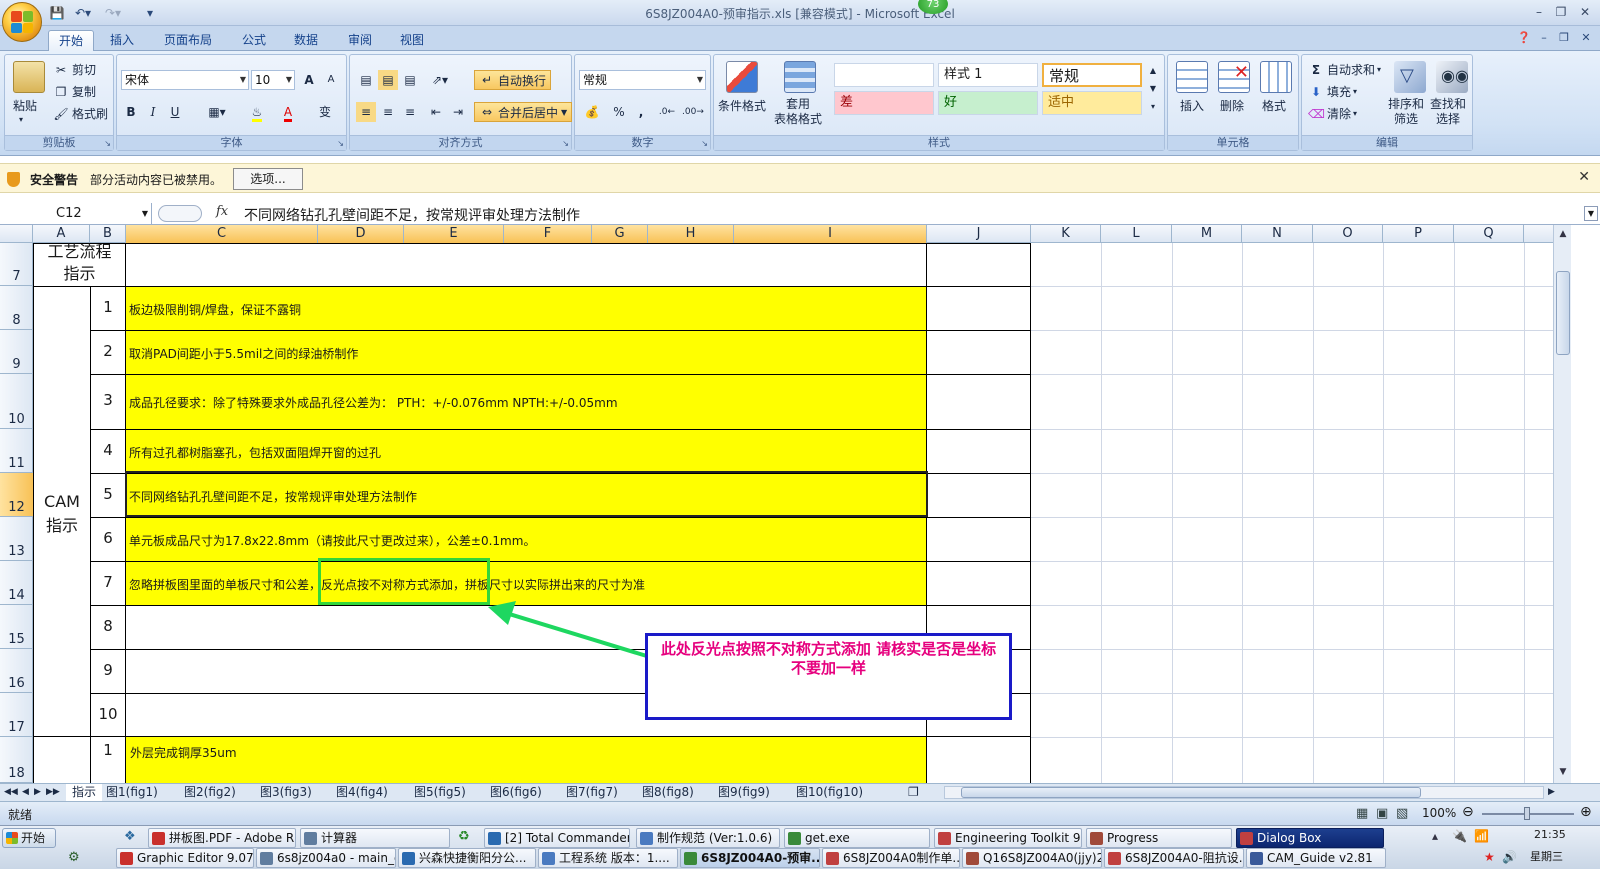 Image resolution: width=1600 pixels, height=869 pixels. I want to click on bold-button: B, so click(131, 112).